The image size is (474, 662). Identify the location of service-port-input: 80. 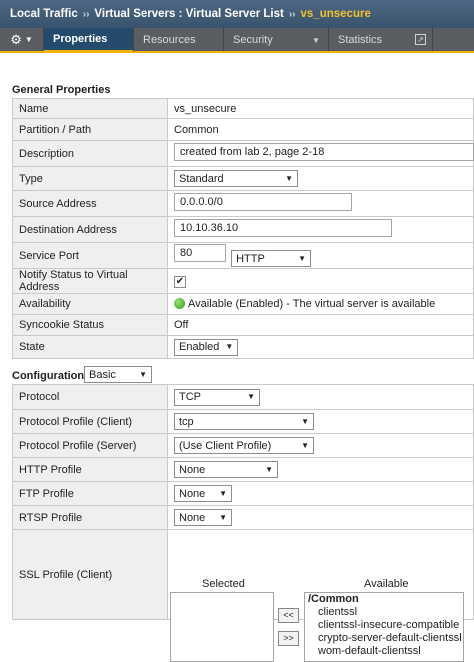
(200, 252).